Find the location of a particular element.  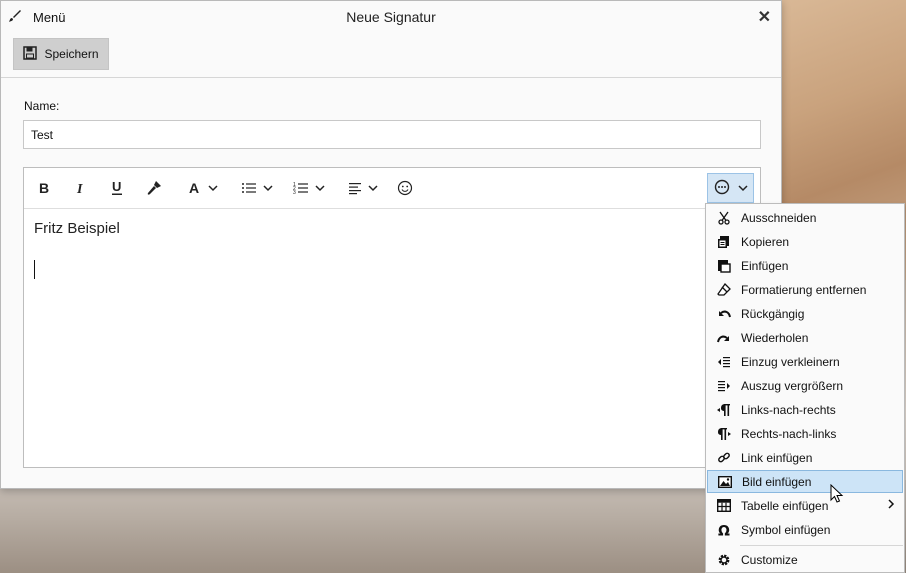

floppy-disk-icon is located at coordinates (30, 54).